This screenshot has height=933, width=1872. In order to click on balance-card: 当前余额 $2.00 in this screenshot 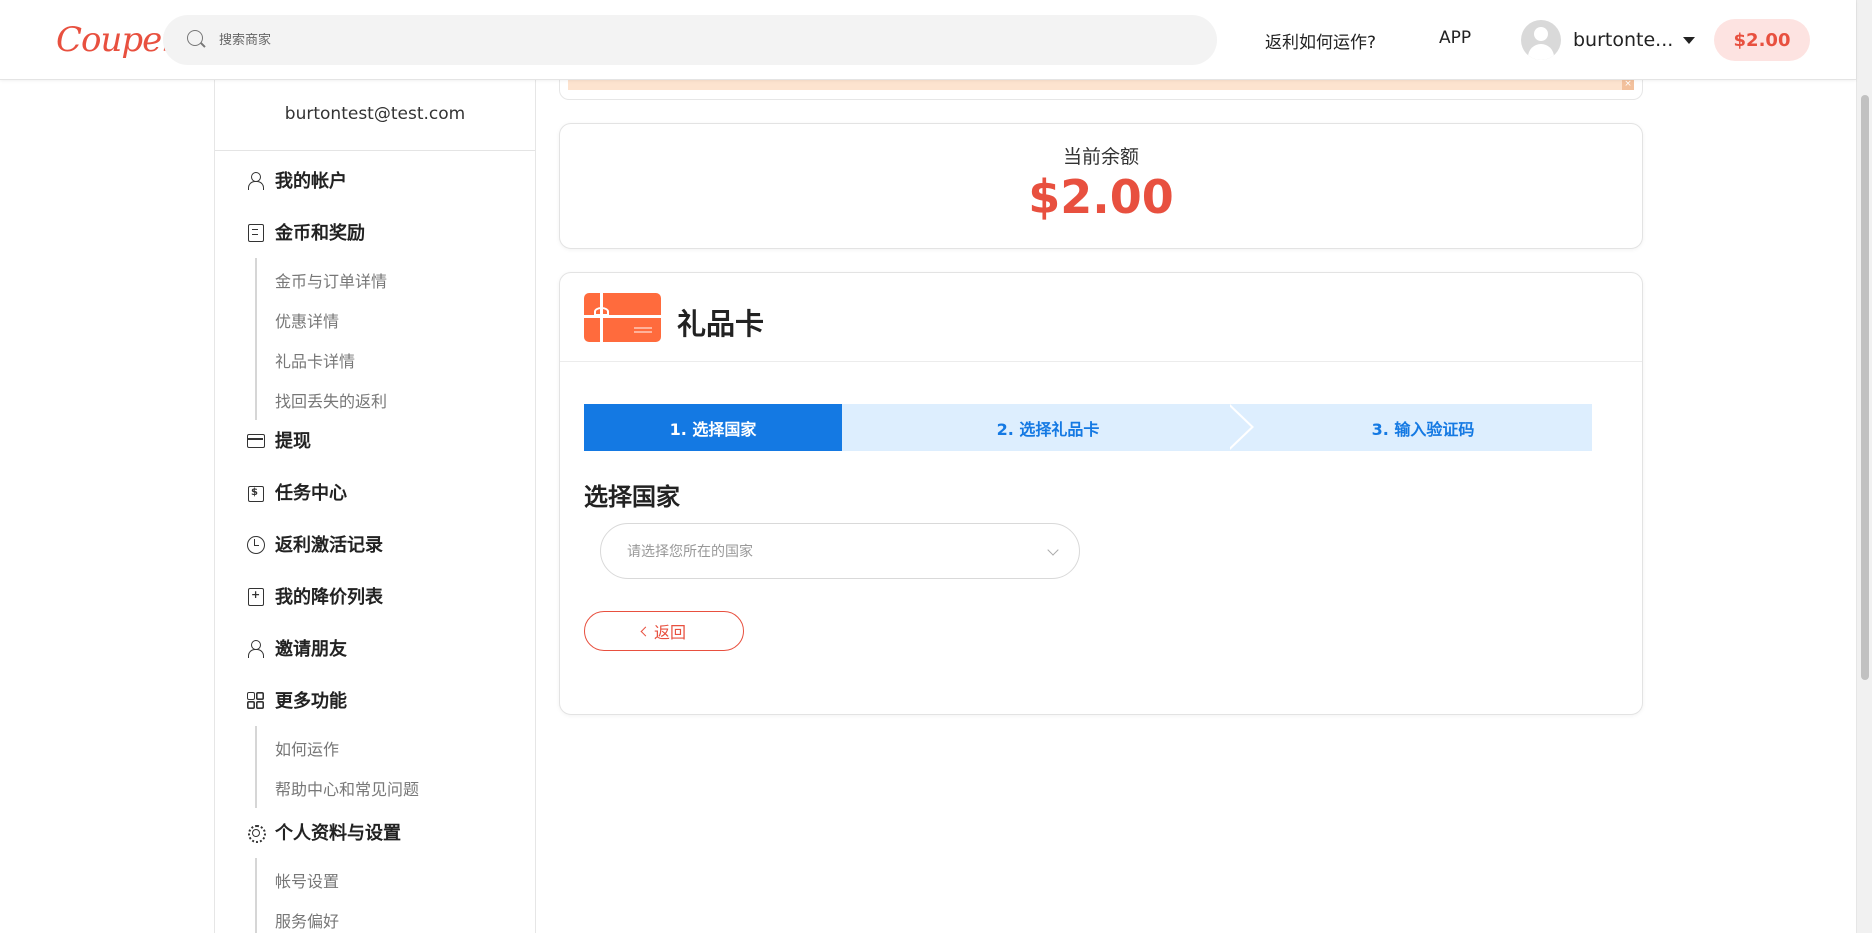, I will do `click(1101, 186)`.